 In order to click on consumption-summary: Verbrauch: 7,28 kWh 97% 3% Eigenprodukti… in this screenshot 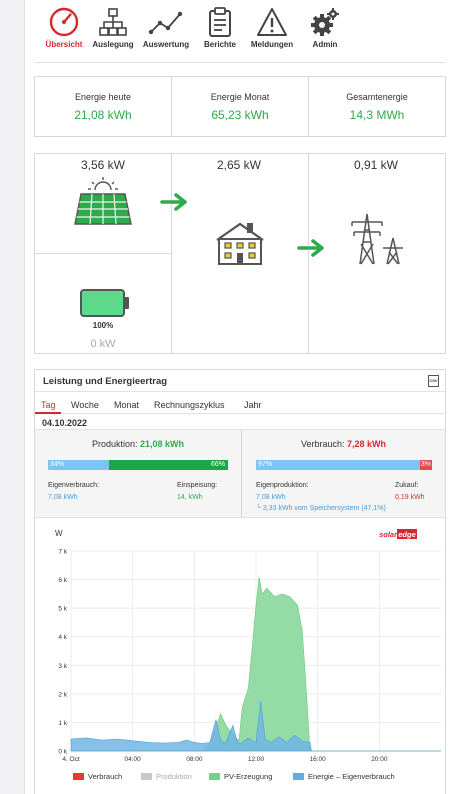, I will do `click(343, 474)`.